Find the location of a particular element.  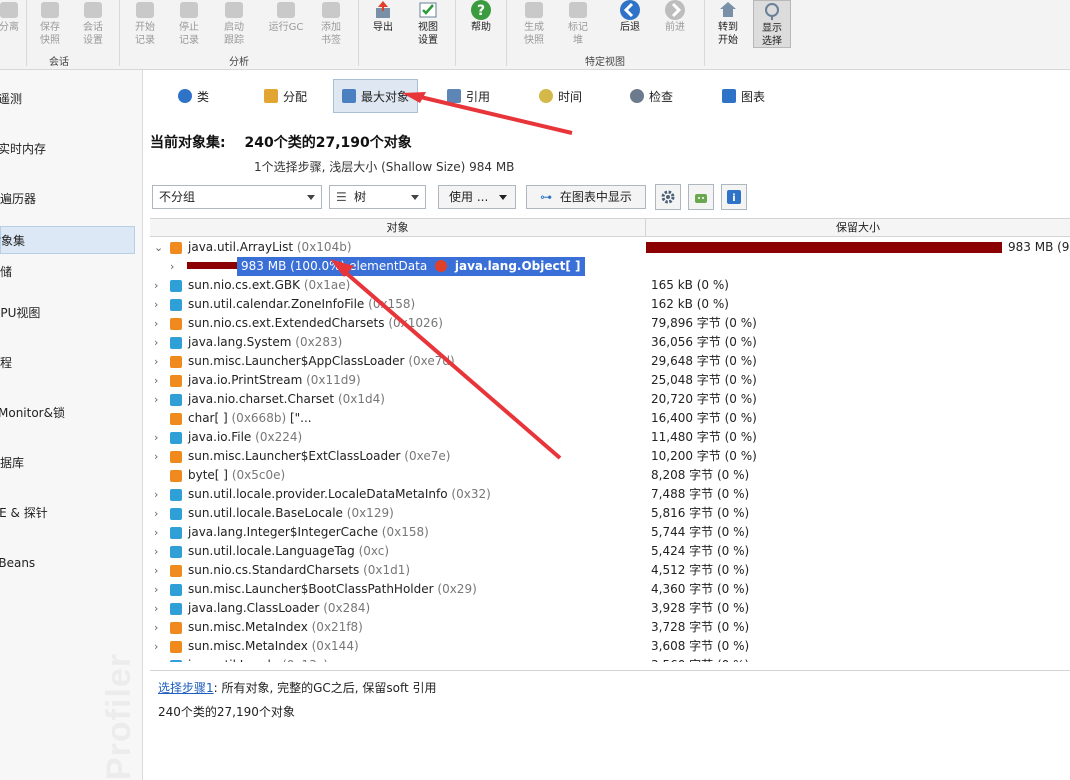

sidebar-item-object-set: 对象集 is located at coordinates (67, 240).